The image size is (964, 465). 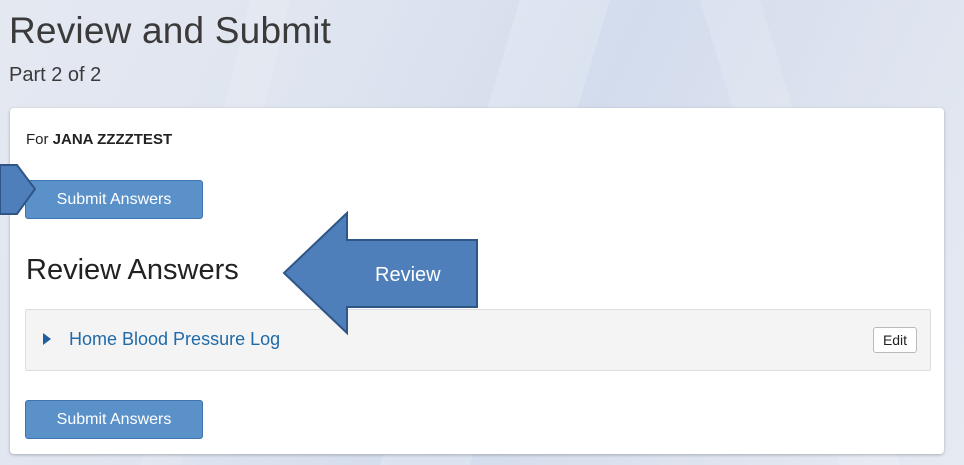 What do you see at coordinates (478, 340) in the screenshot?
I see `review-item-panel: Home Blood Pressure Log Edit` at bounding box center [478, 340].